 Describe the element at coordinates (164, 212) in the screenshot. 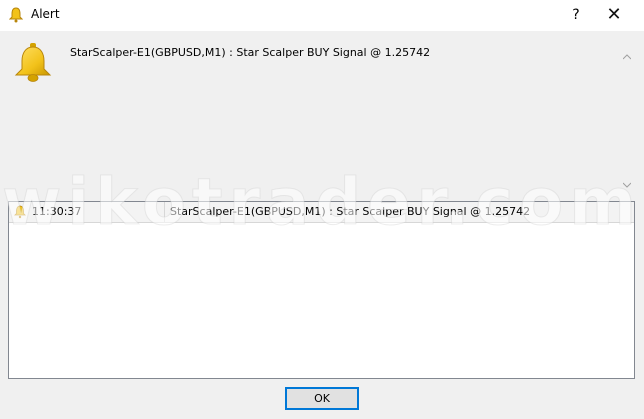

I see `column-divider` at that location.